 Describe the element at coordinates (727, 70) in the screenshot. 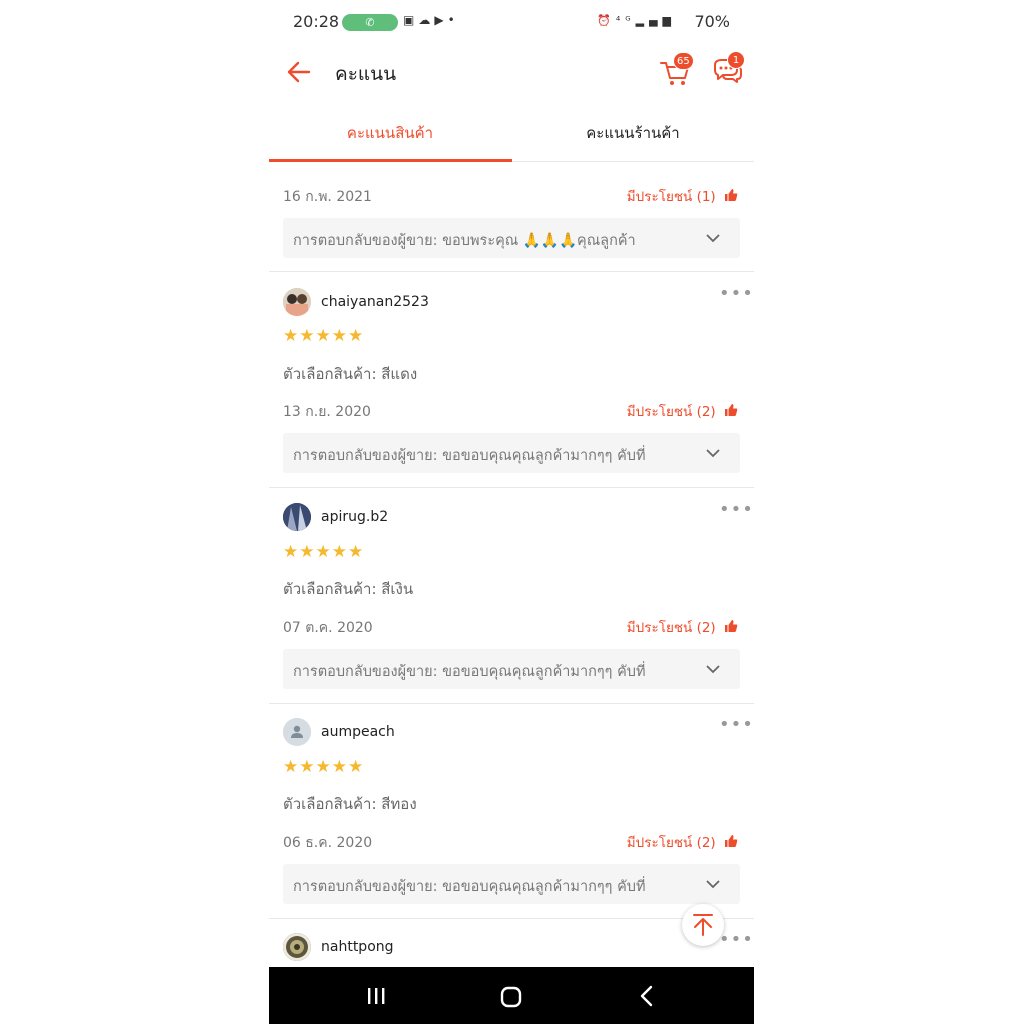

I see `chat-button: 1` at that location.